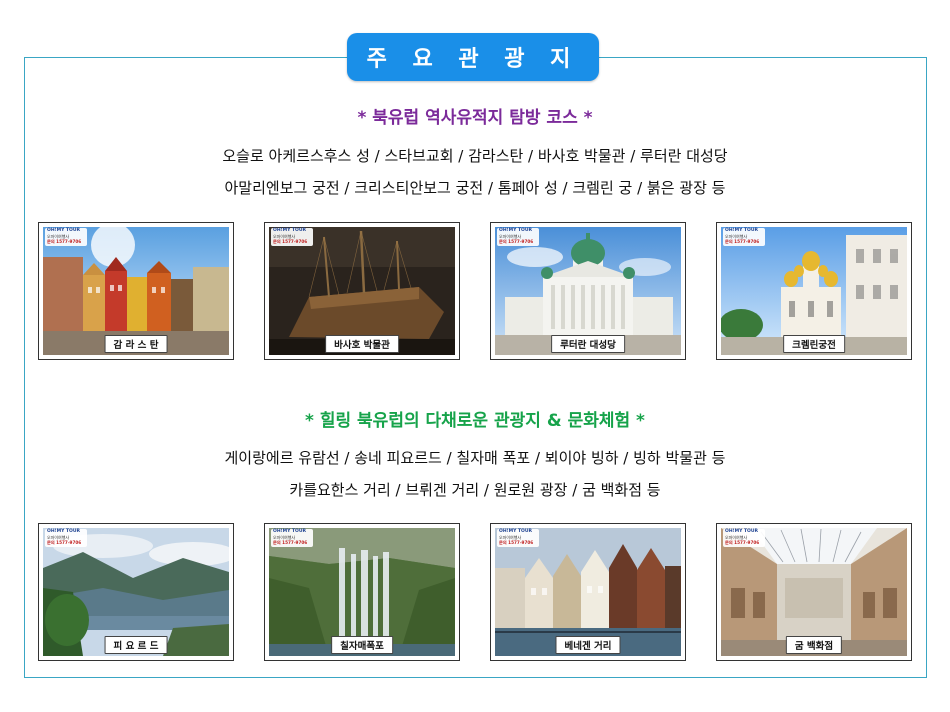 This screenshot has width=950, height=712. Describe the element at coordinates (814, 344) in the screenshot. I see `photo-caption: 크렘린궁전` at that location.